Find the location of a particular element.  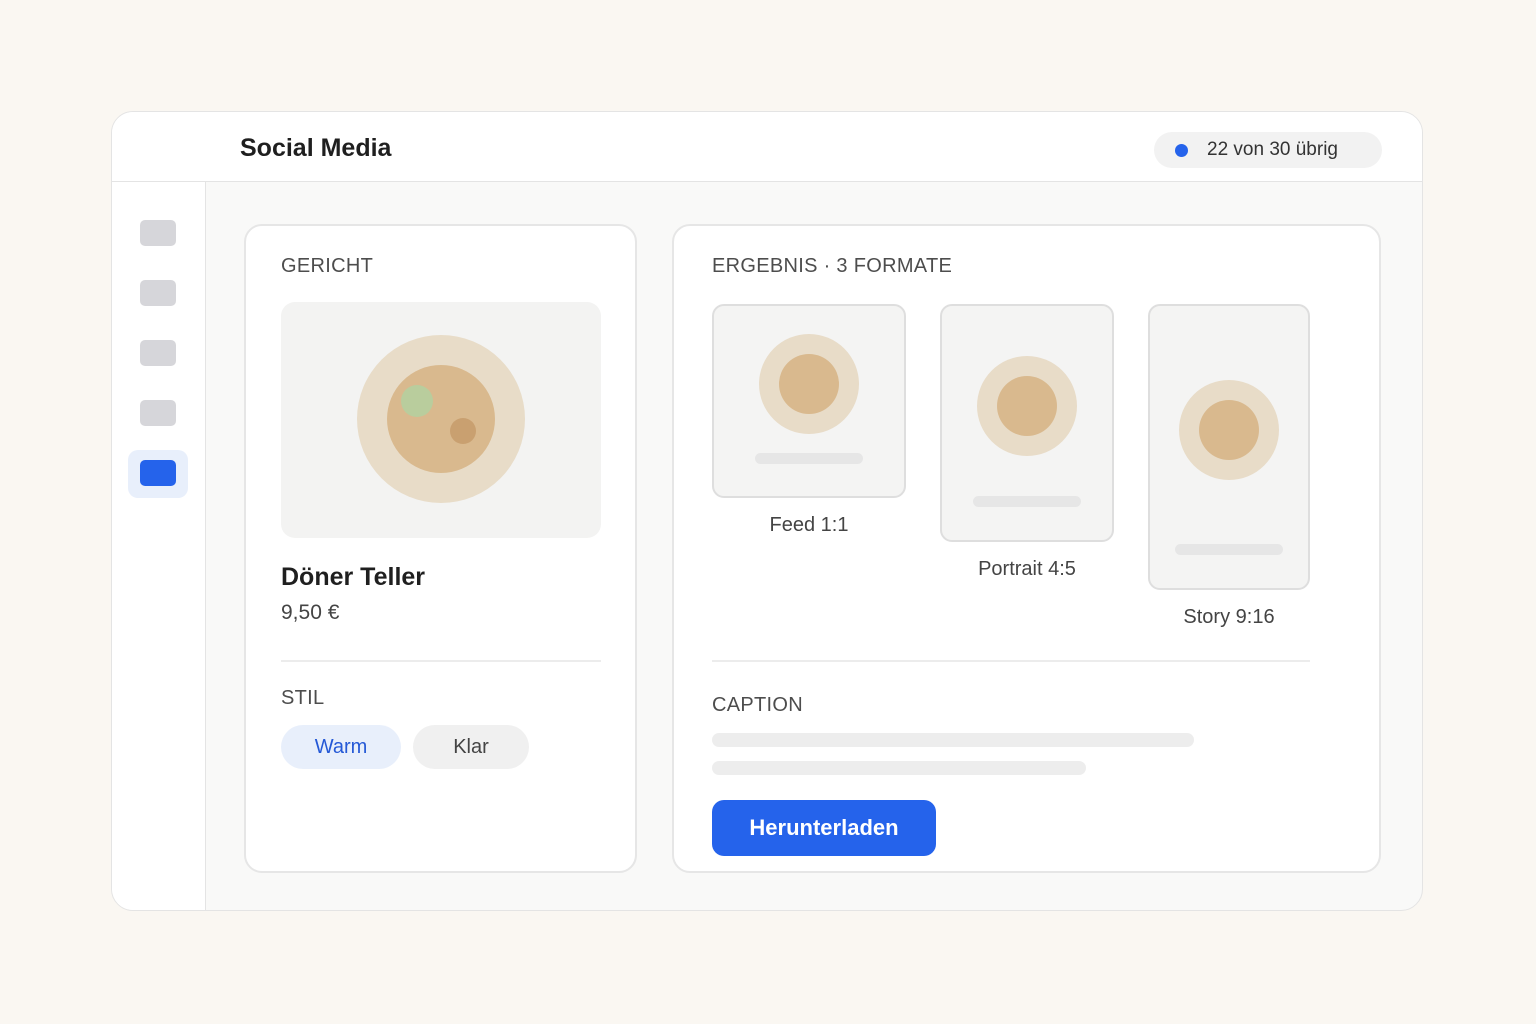

caption-section-label: CAPTION is located at coordinates (757, 705).